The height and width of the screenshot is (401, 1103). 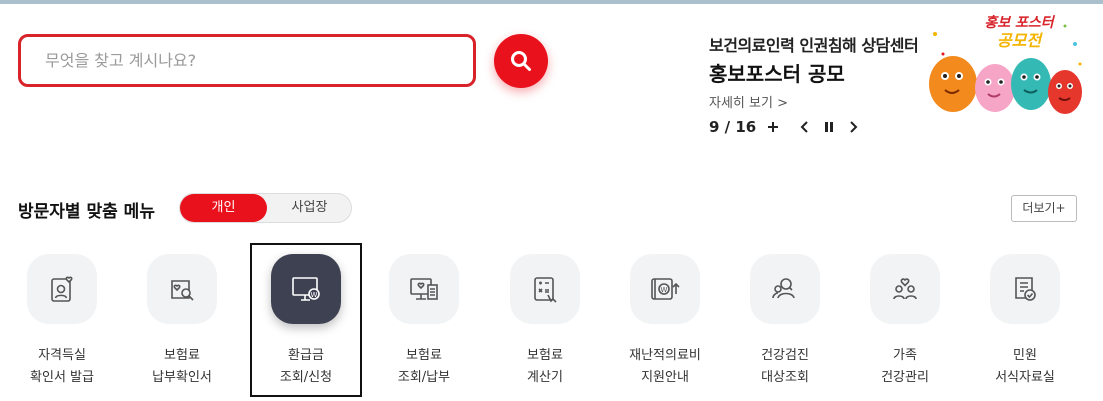 I want to click on menu-item-payment-certificate: 보험료 납부확인서, so click(x=182, y=321).